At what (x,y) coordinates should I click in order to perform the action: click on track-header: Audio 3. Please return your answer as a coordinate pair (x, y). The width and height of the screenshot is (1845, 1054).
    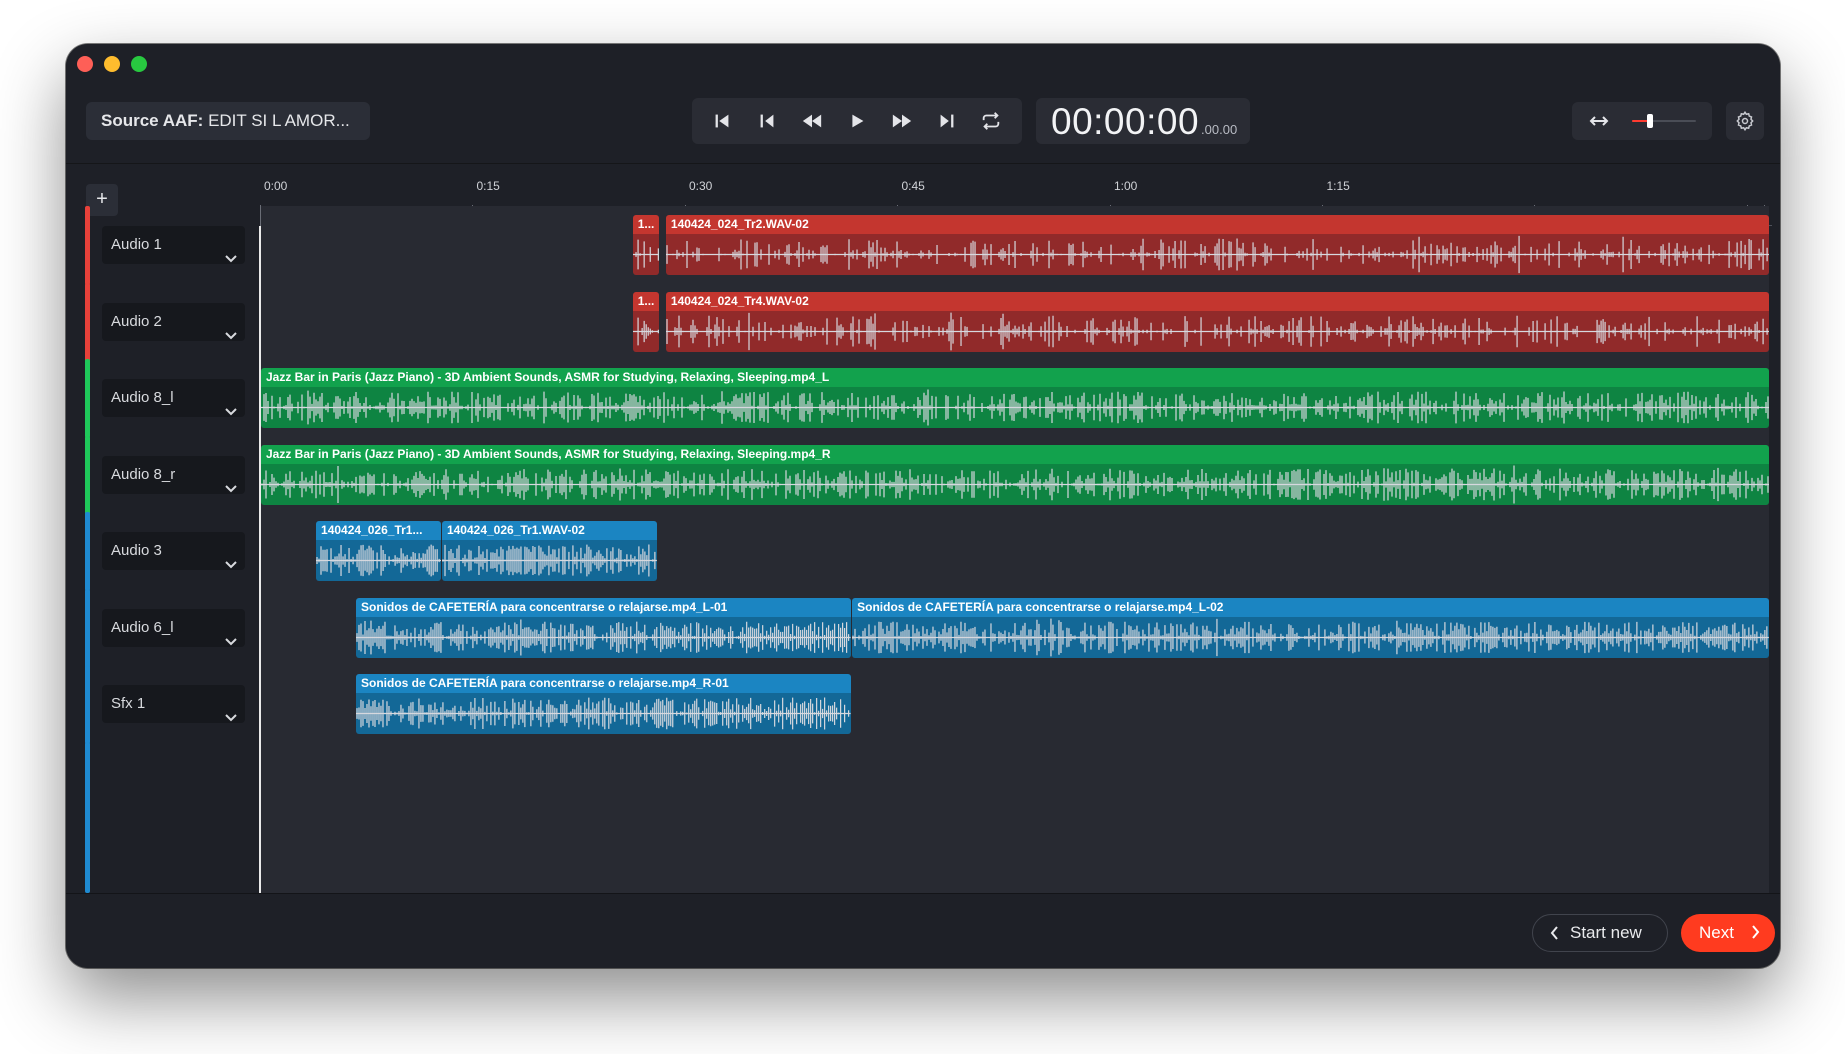
    Looking at the image, I should click on (170, 551).